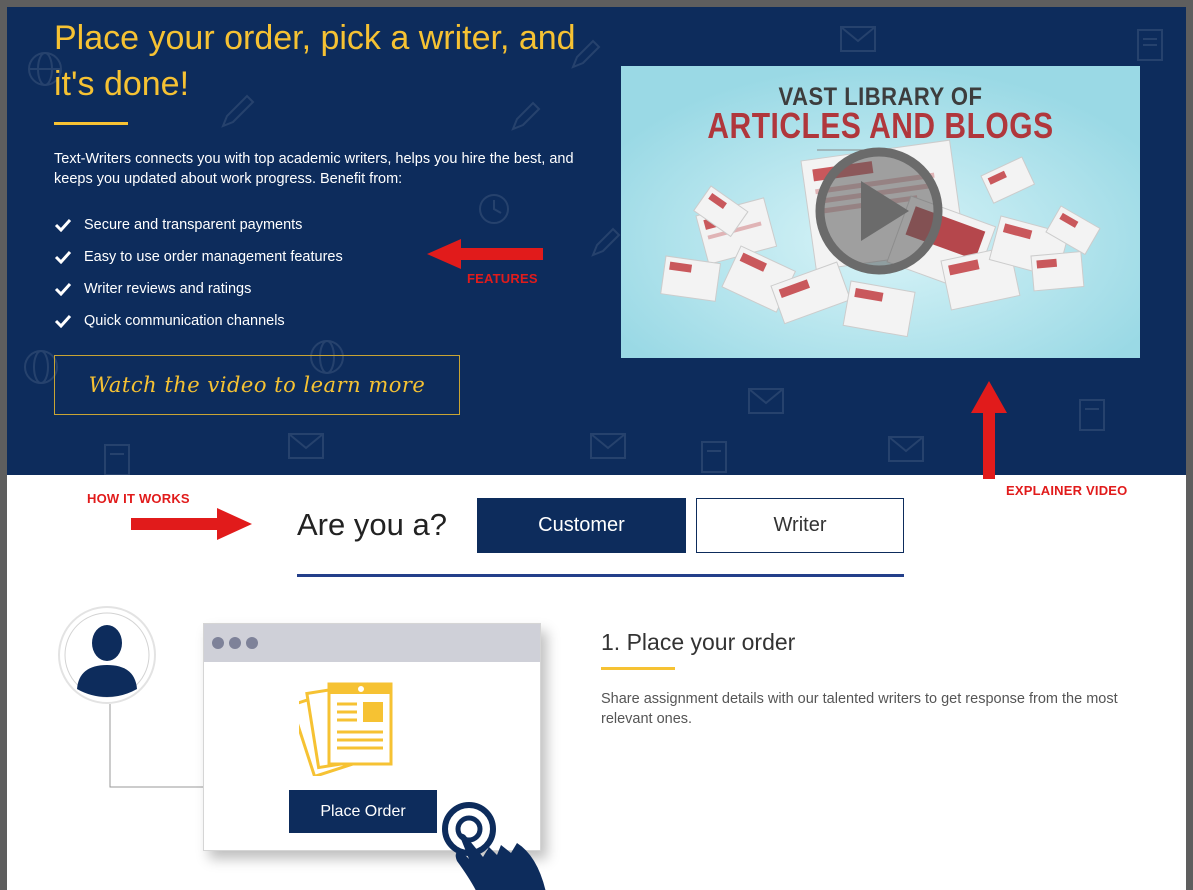 The height and width of the screenshot is (890, 1193). I want to click on tab-customer: Customer, so click(581, 525).